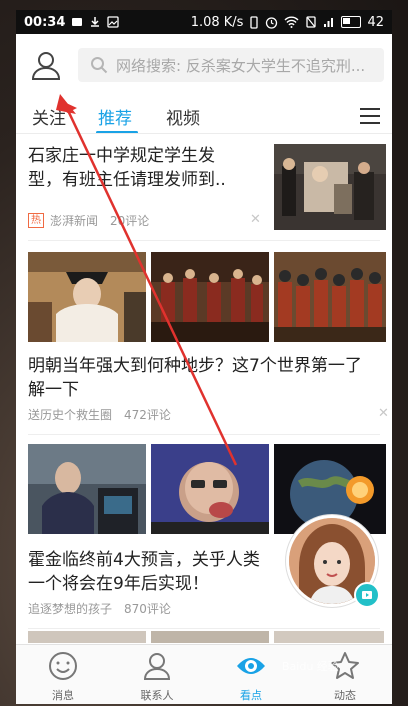  Describe the element at coordinates (36, 220) in the screenshot. I see `hot-badge: 热` at that location.